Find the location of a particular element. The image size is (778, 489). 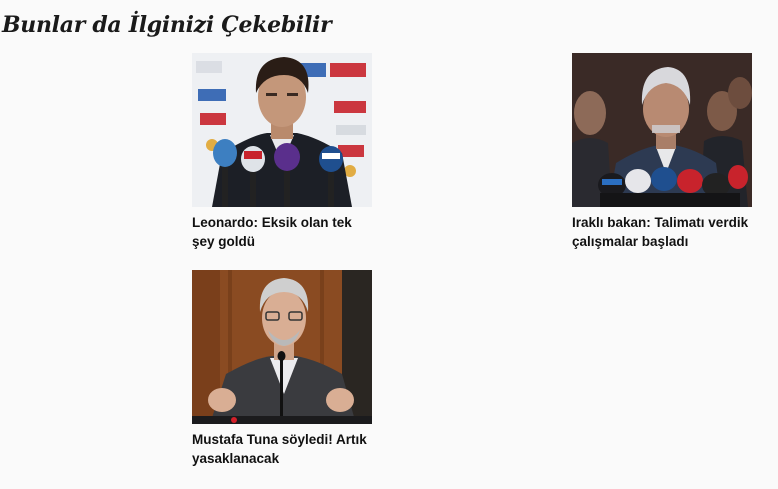

article-card-mustafa-tuna: Mustafa Tuna söyledi! Artık yasaklanacak is located at coordinates (282, 369).